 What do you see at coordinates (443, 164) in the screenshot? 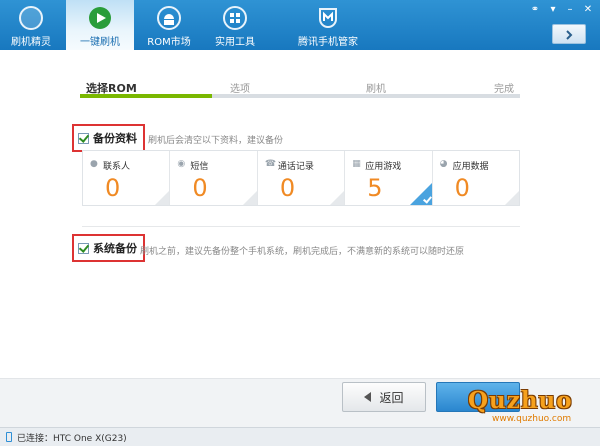
I see `pie-icon: ◕` at bounding box center [443, 164].